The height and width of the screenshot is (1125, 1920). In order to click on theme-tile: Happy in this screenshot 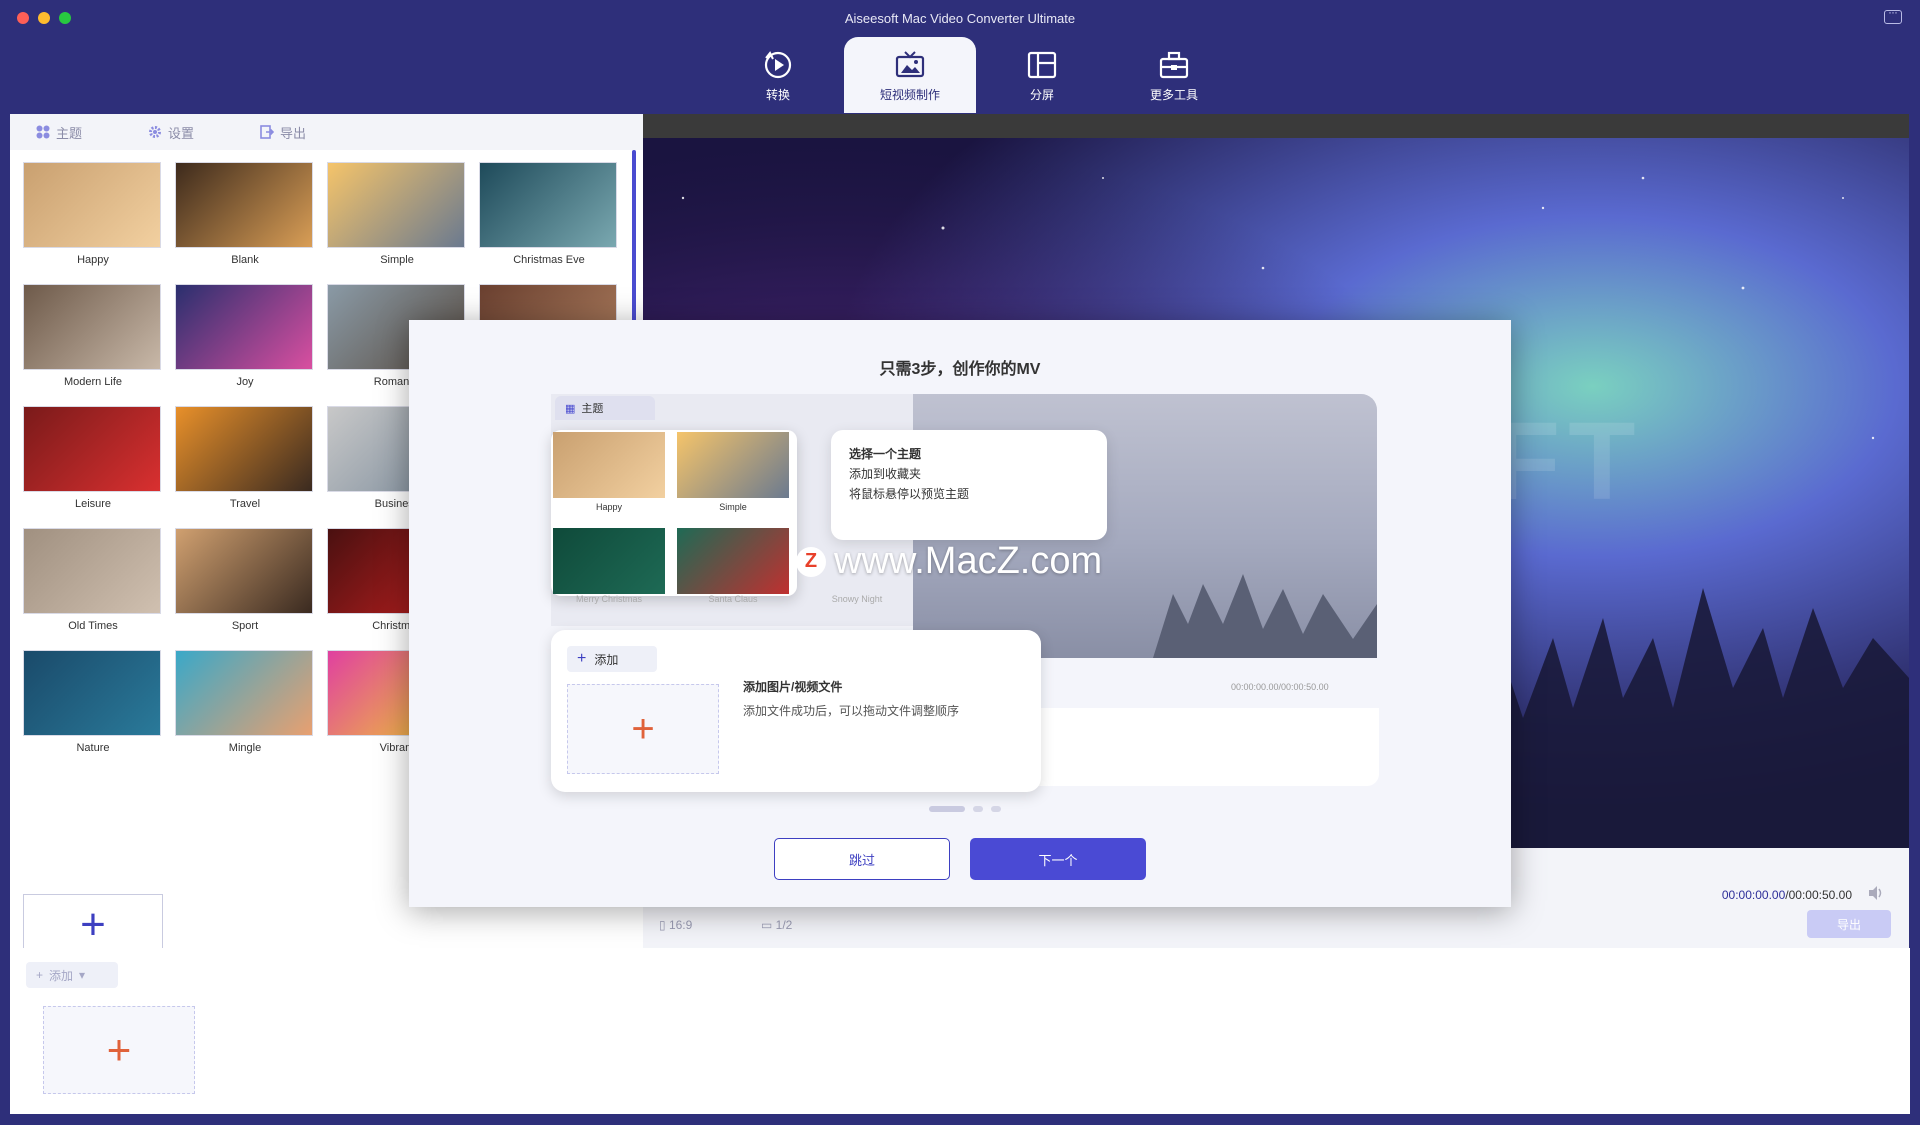, I will do `click(93, 214)`.